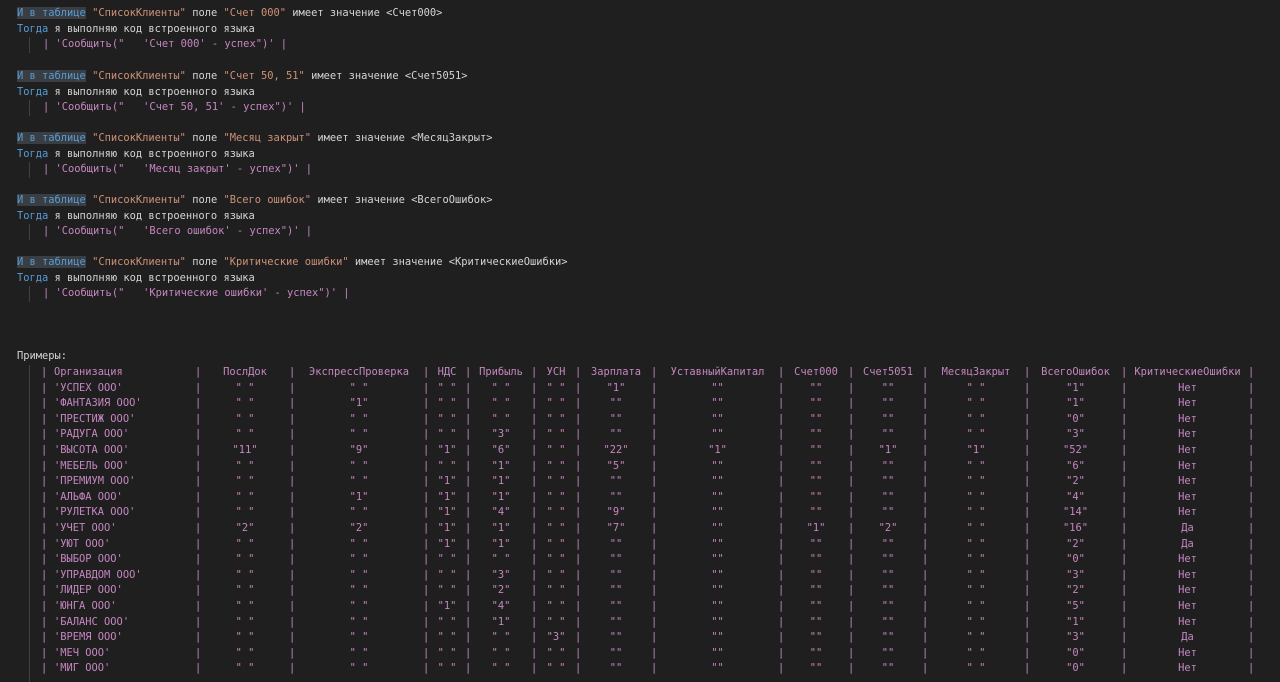  What do you see at coordinates (402, 138) in the screenshot?
I see `value-text: имеет значение <МесяцЗакрыт>` at bounding box center [402, 138].